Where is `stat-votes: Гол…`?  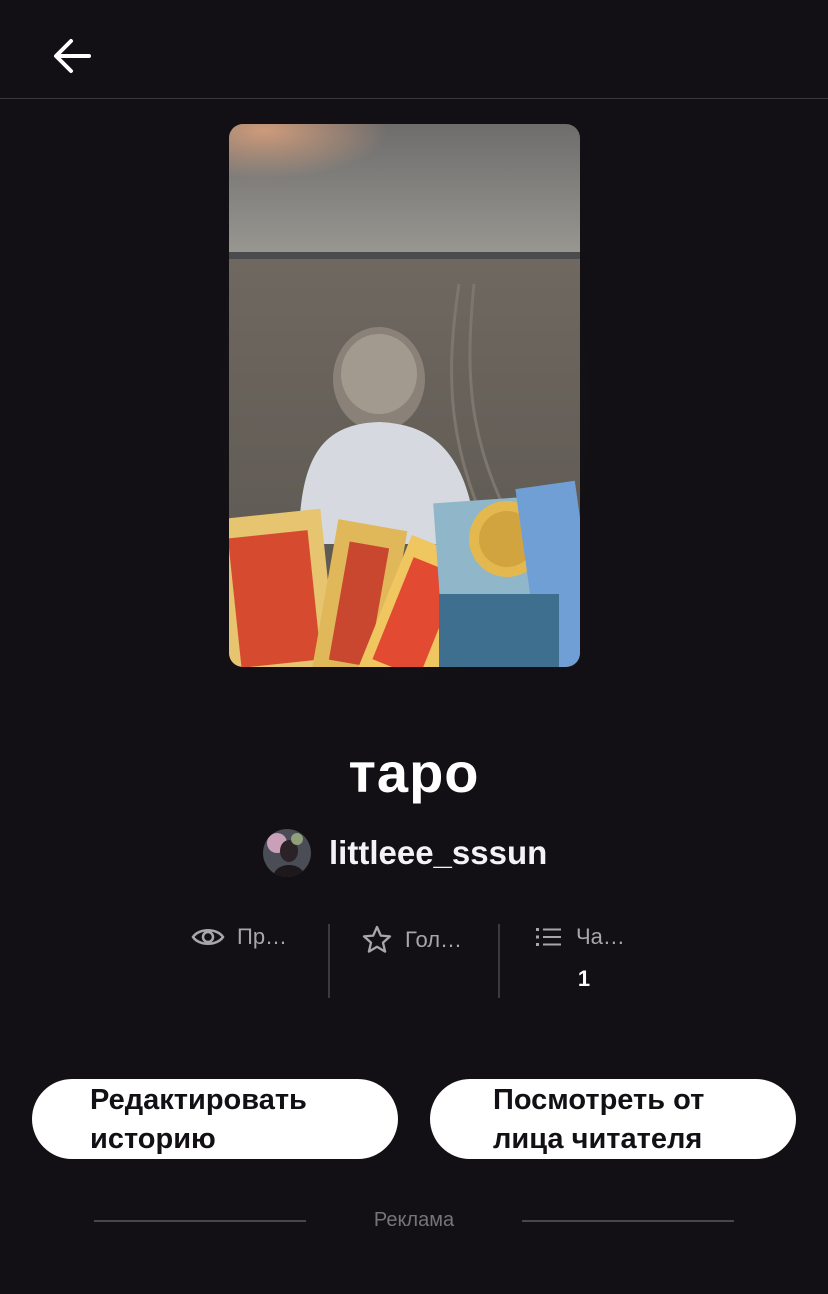
stat-votes: Гол… is located at coordinates (426, 962).